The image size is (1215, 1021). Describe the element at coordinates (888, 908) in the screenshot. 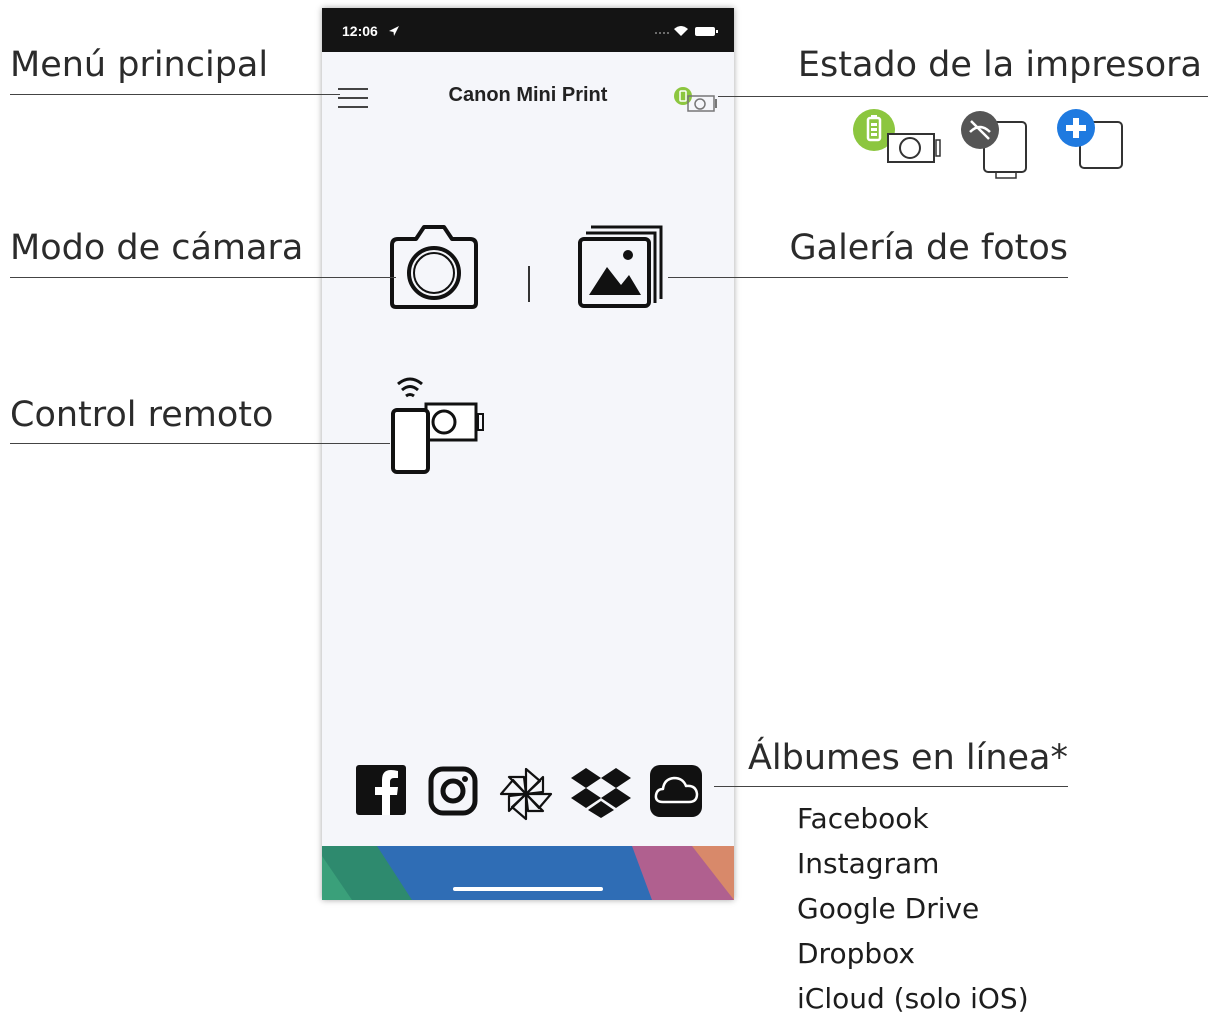

I see `service-google-drive: Google Drive` at that location.